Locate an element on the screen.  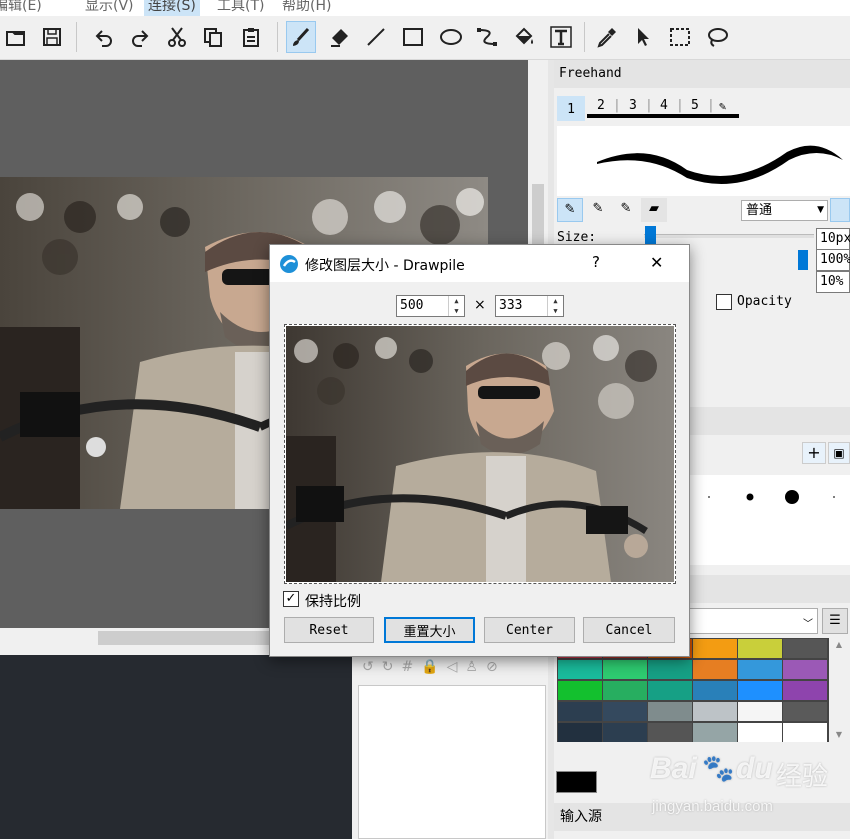
brush-slot-3: 3 is located at coordinates (633, 106).